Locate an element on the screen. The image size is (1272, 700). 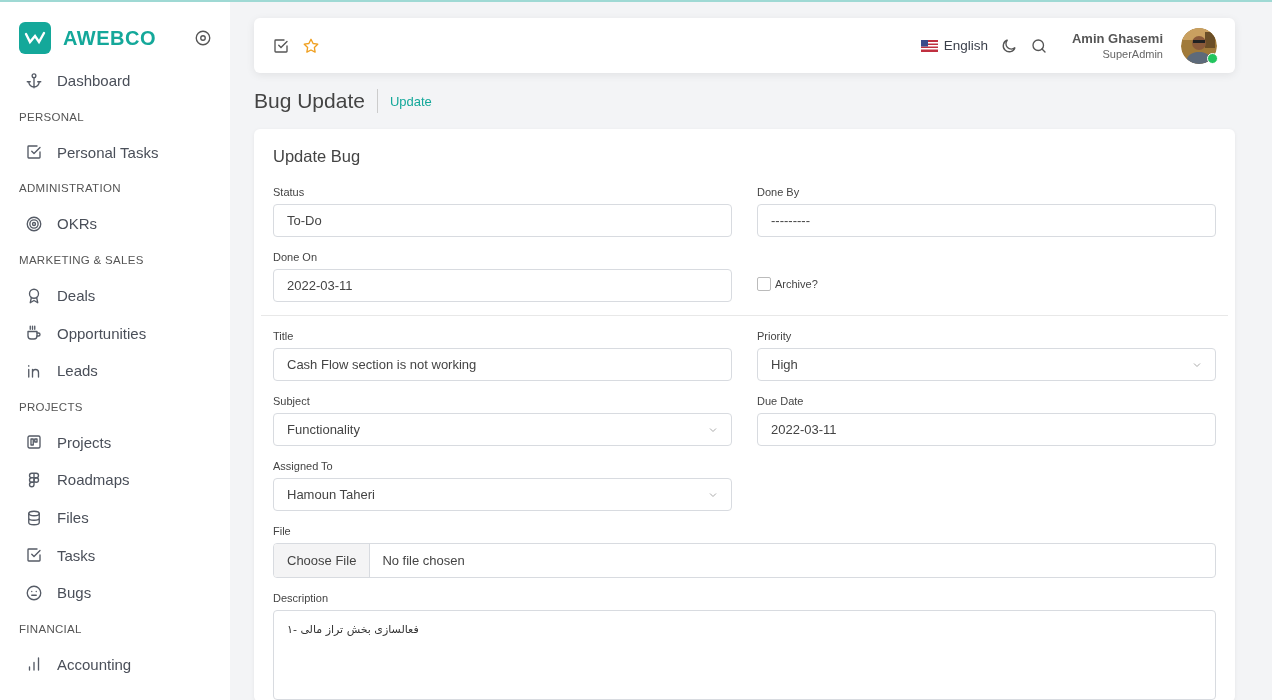
nav-item: Accounting is located at coordinates (94, 664).